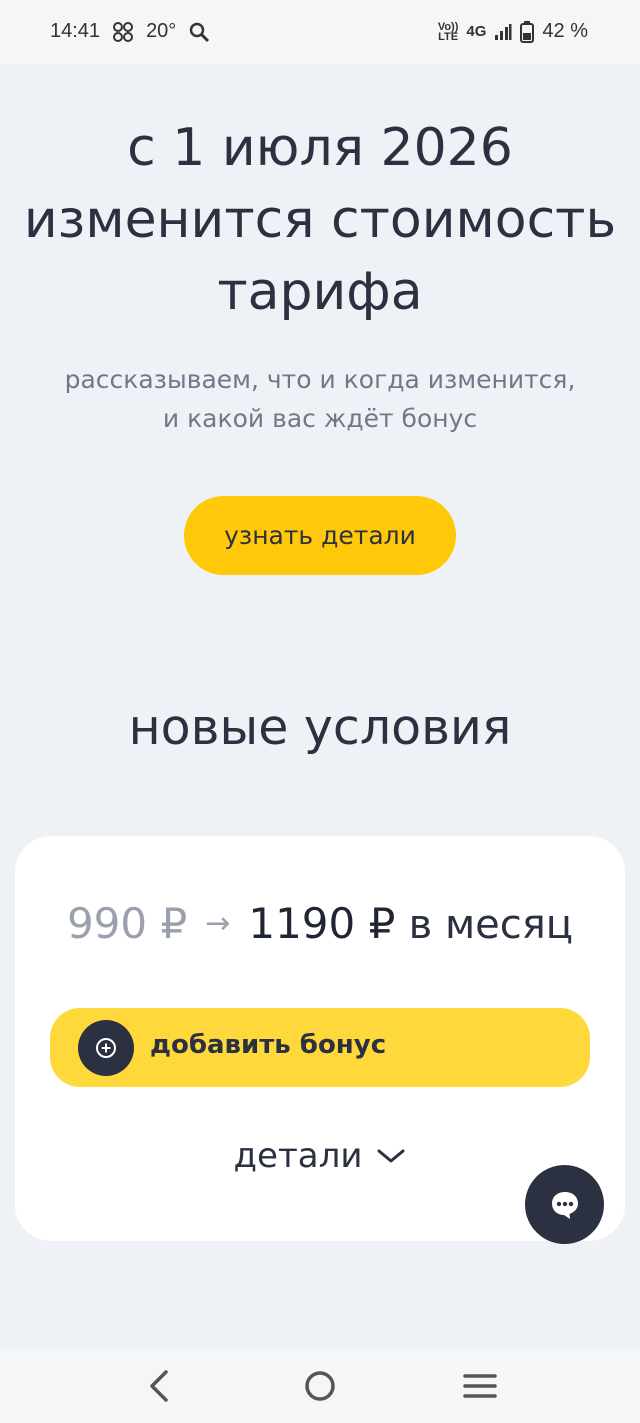  What do you see at coordinates (75, 31) in the screenshot?
I see `clock: 14:41` at bounding box center [75, 31].